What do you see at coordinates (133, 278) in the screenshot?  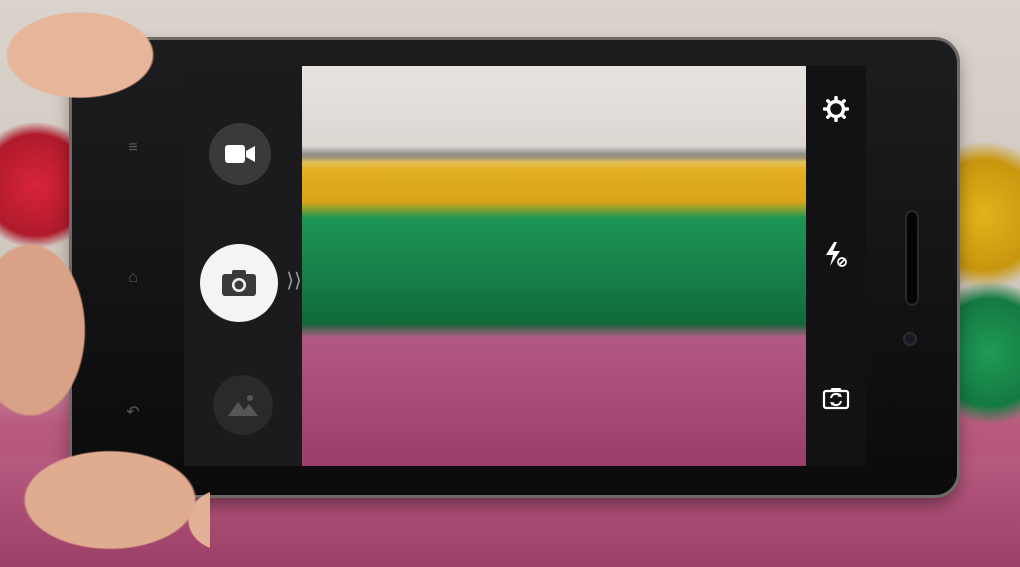 I see `home-soft-key: ⌂` at bounding box center [133, 278].